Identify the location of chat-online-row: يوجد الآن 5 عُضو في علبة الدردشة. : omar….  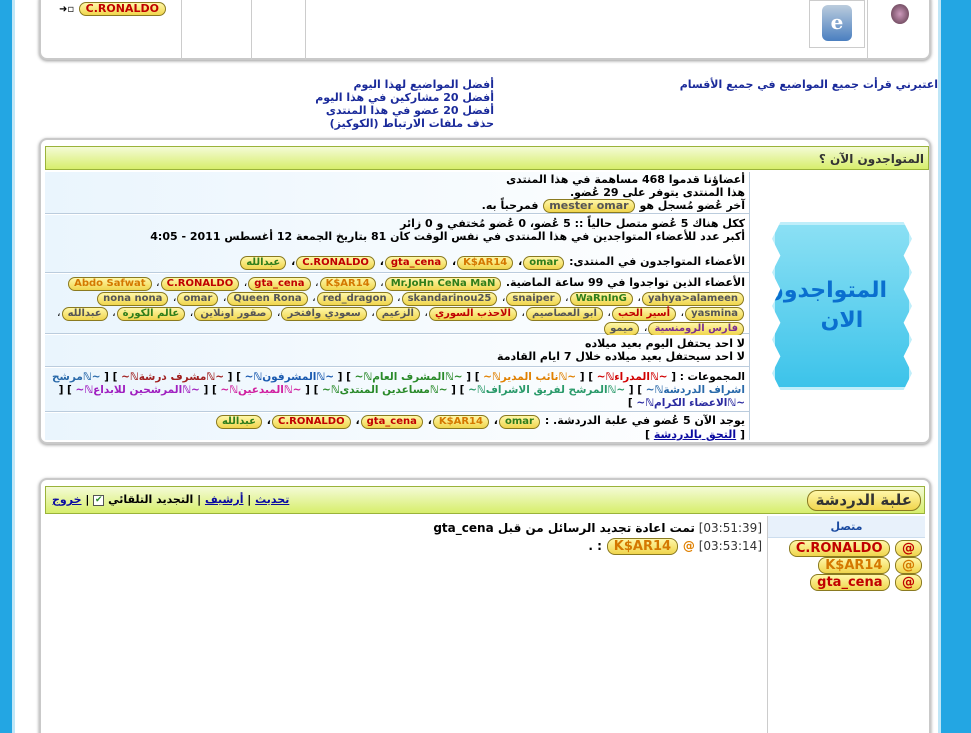
(397, 427).